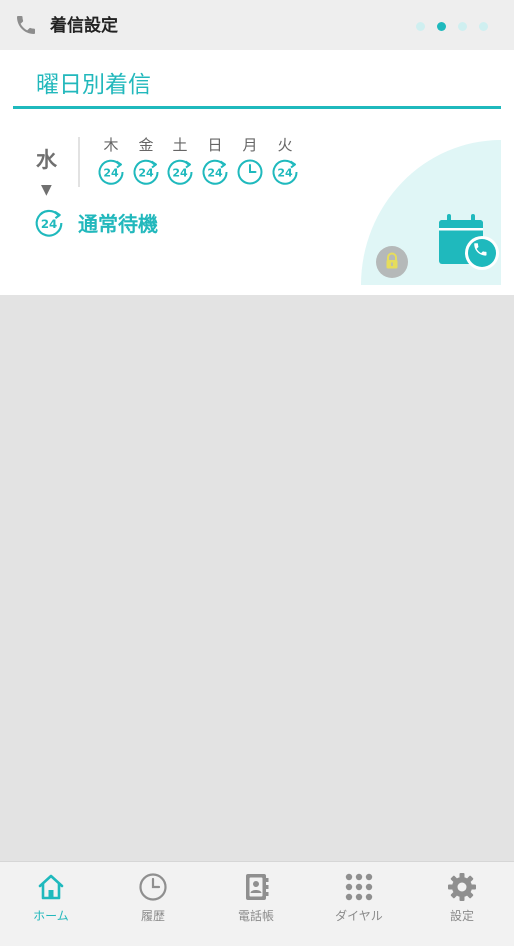 The width and height of the screenshot is (514, 946). Describe the element at coordinates (285, 145) in the screenshot. I see `day-label: 火` at that location.